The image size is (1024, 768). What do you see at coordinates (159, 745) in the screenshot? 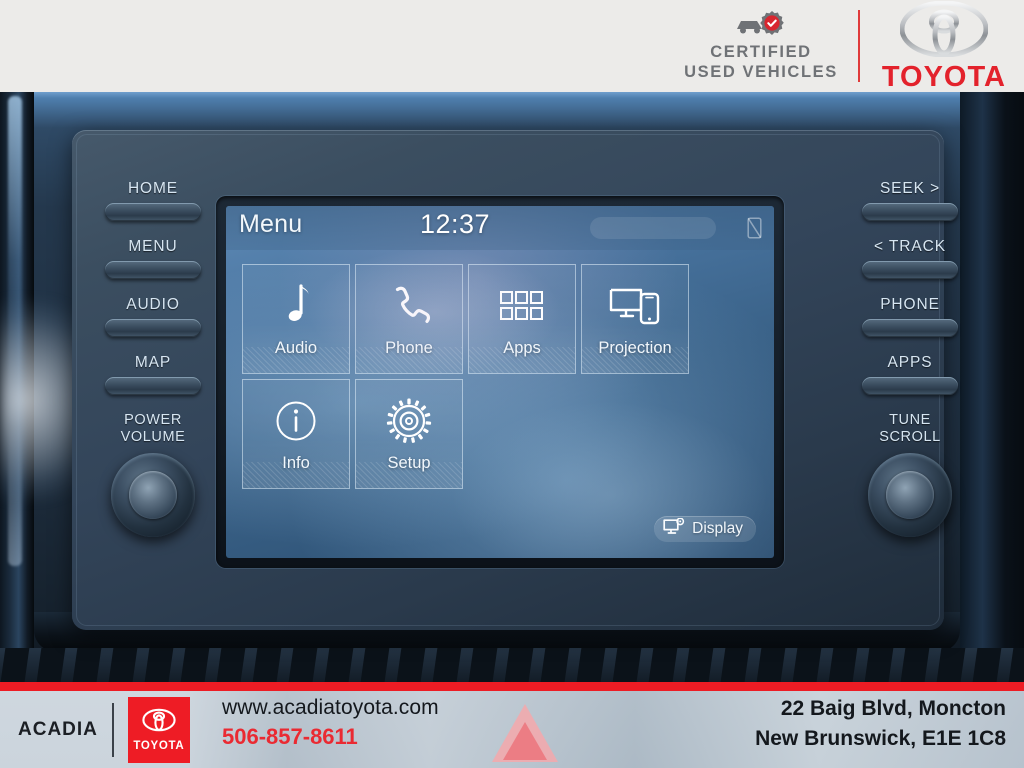
I see `footer-toyota-wordmark: TOYOTA` at bounding box center [159, 745].